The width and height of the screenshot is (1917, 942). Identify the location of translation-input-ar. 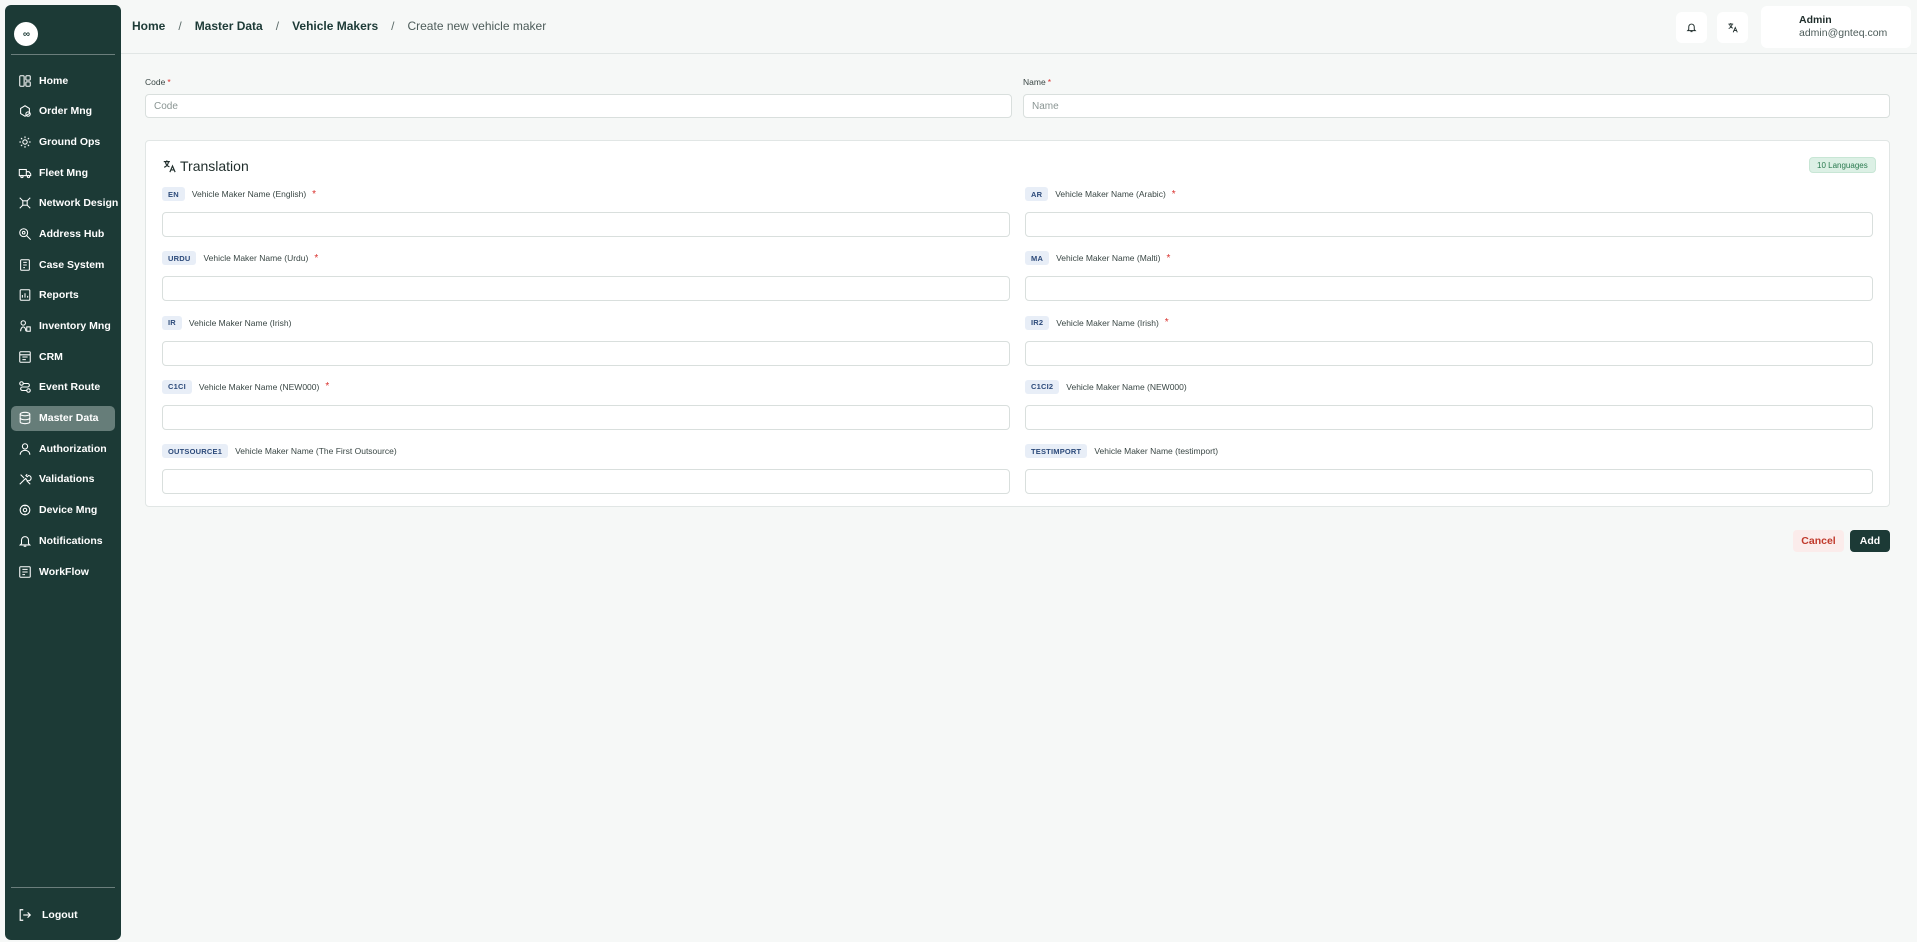
(1449, 224).